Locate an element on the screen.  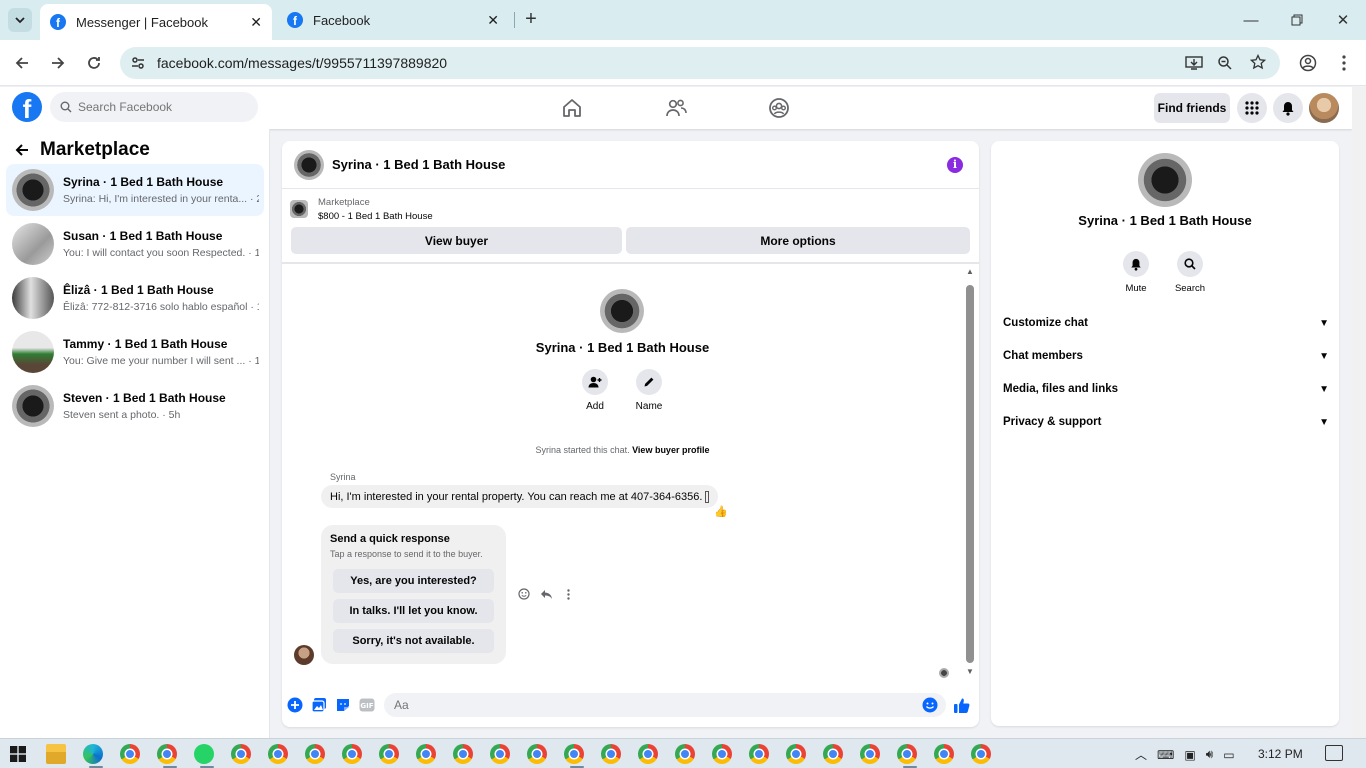
friends-icon is located at coordinates (676, 108).